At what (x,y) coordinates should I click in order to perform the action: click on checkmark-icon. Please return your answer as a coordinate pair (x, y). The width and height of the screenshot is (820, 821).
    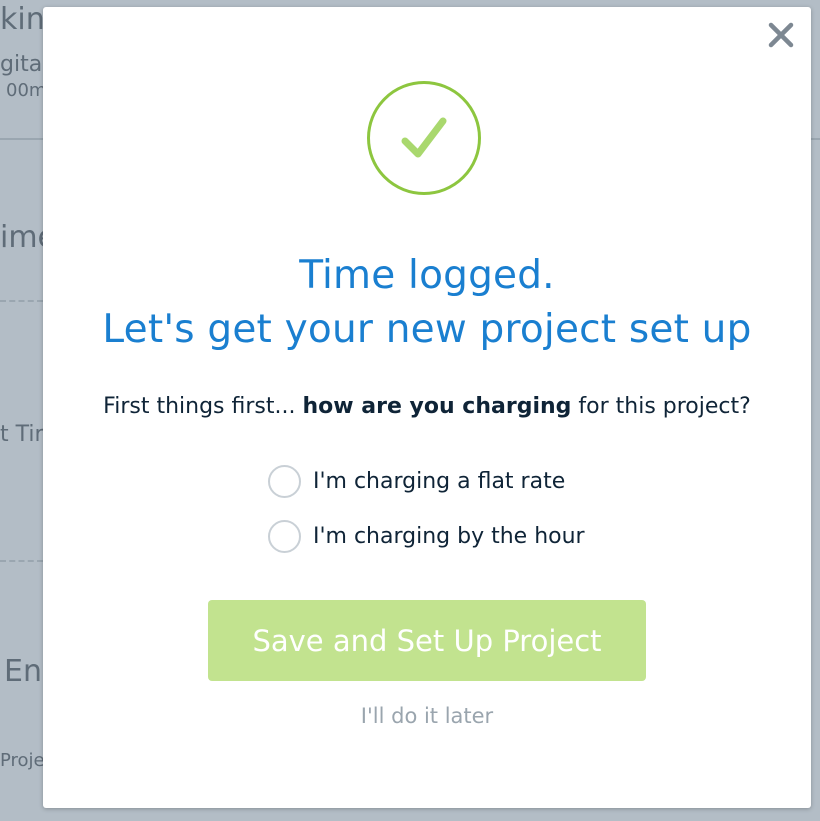
    Looking at the image, I should click on (424, 137).